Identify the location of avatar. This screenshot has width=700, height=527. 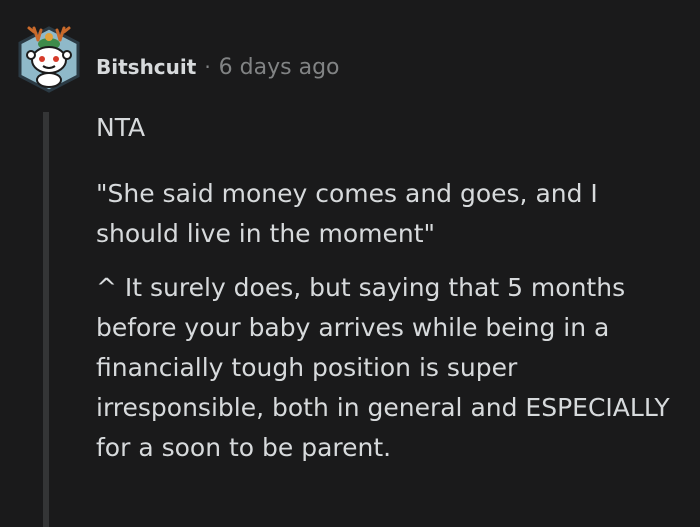
(49, 58).